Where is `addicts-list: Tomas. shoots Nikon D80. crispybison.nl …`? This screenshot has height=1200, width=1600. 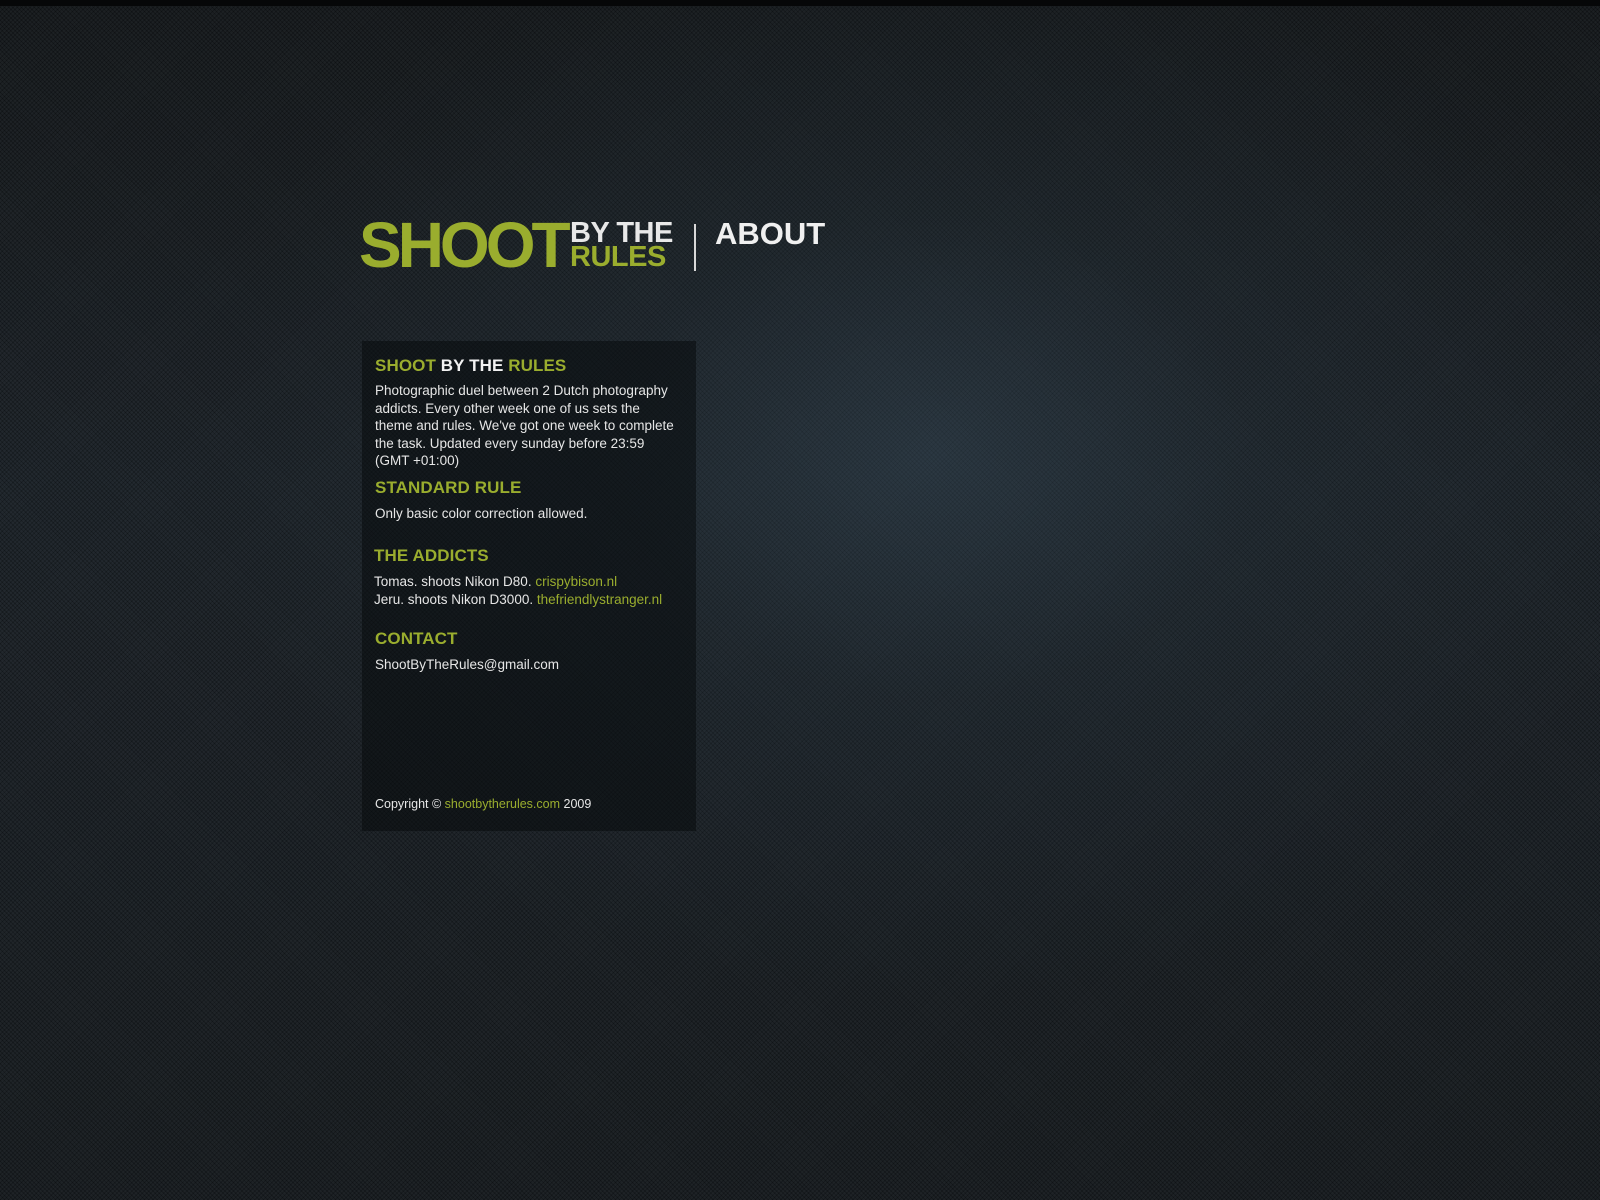 addicts-list: Tomas. shoots Nikon D80. crispybison.nl … is located at coordinates (526, 590).